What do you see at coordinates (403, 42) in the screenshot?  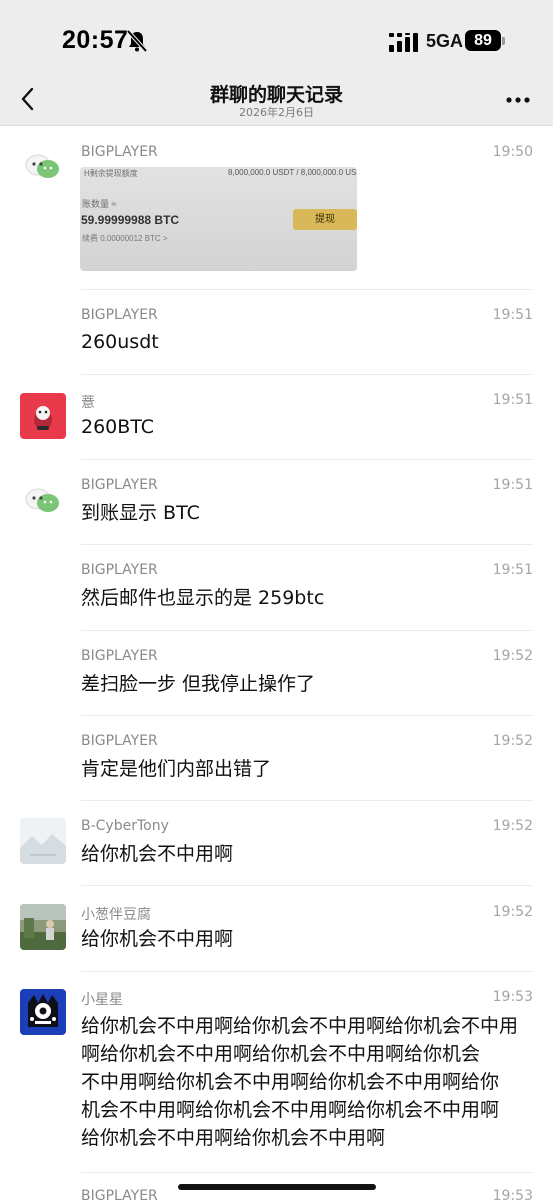 I see `signal-icon` at bounding box center [403, 42].